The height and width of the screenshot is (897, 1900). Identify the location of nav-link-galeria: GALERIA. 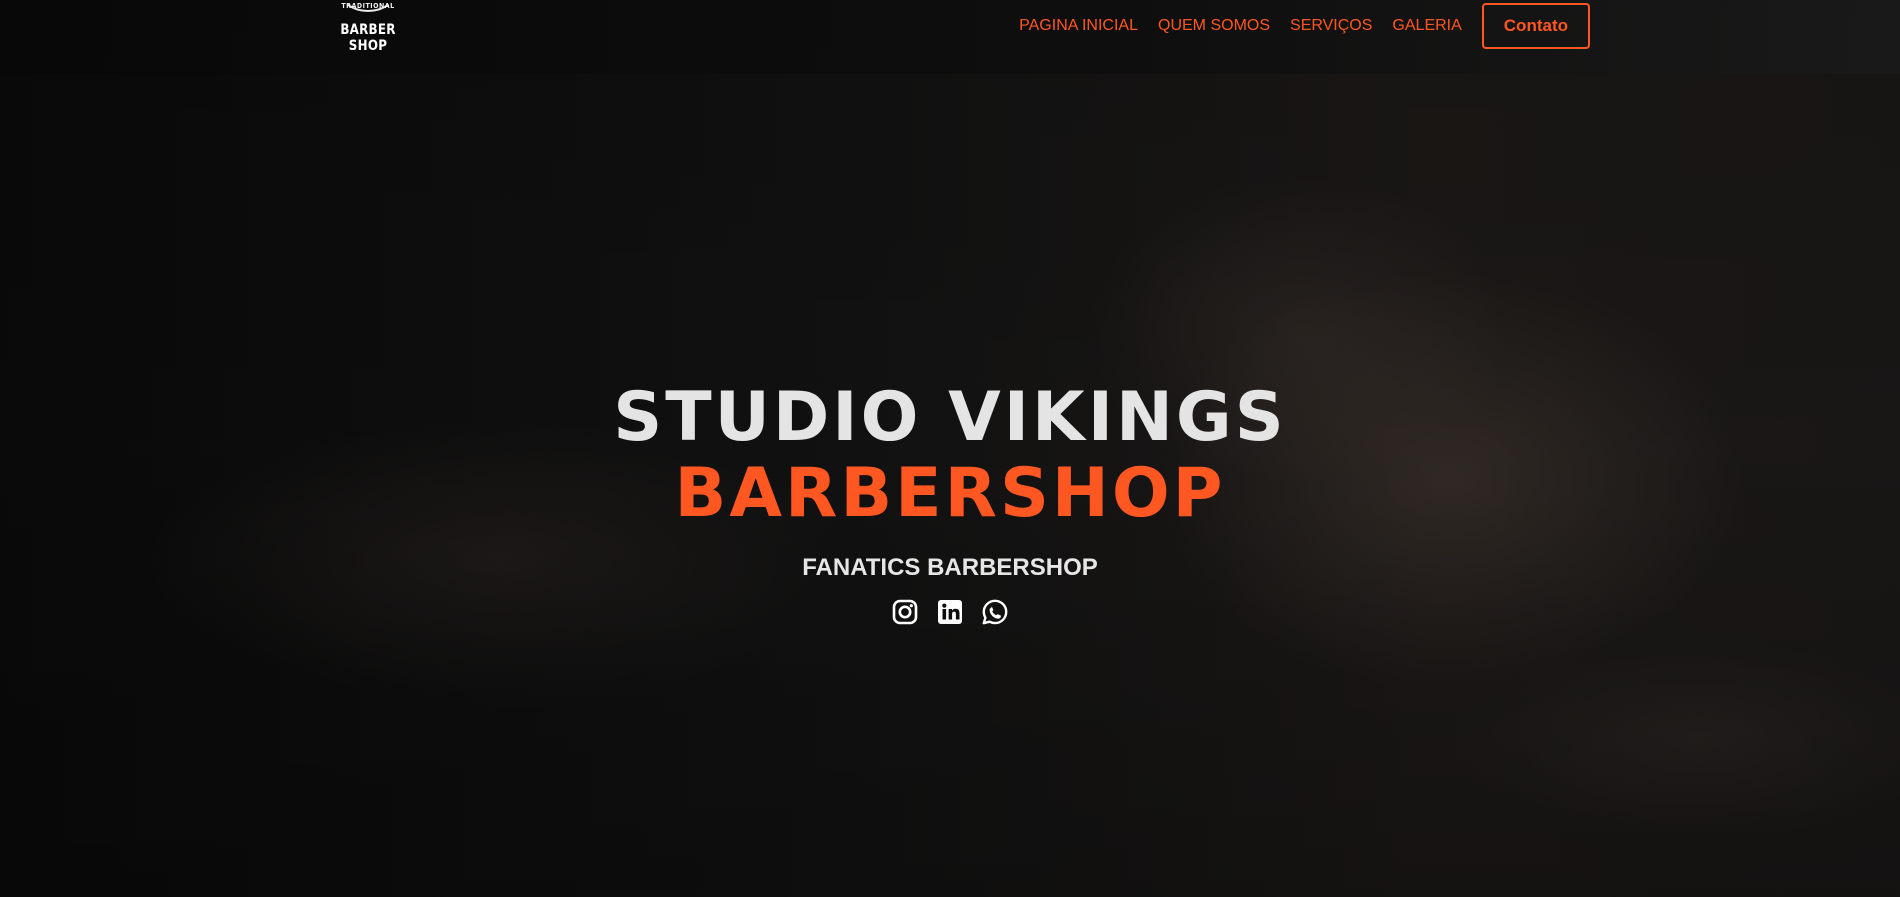
(1426, 26).